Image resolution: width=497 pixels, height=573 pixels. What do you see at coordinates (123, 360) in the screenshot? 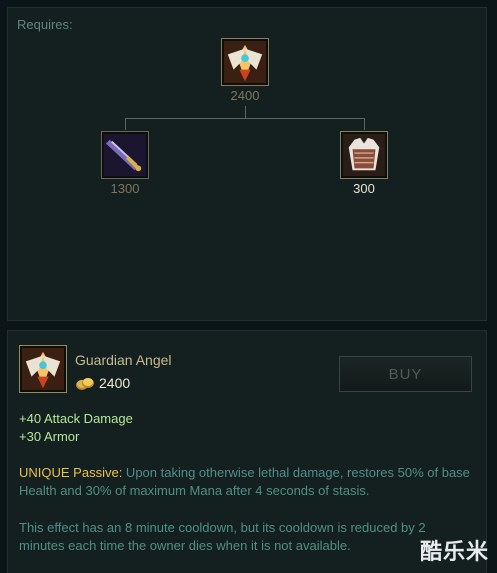
I see `item-name: Guardian Angel` at bounding box center [123, 360].